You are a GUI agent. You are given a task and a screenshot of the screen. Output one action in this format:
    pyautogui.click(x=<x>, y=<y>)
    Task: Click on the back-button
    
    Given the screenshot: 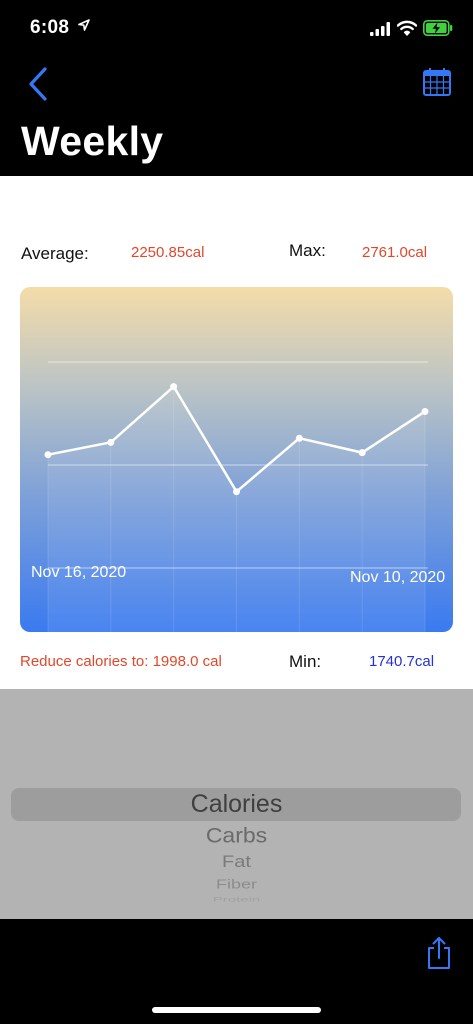 What is the action you would take?
    pyautogui.click(x=41, y=84)
    